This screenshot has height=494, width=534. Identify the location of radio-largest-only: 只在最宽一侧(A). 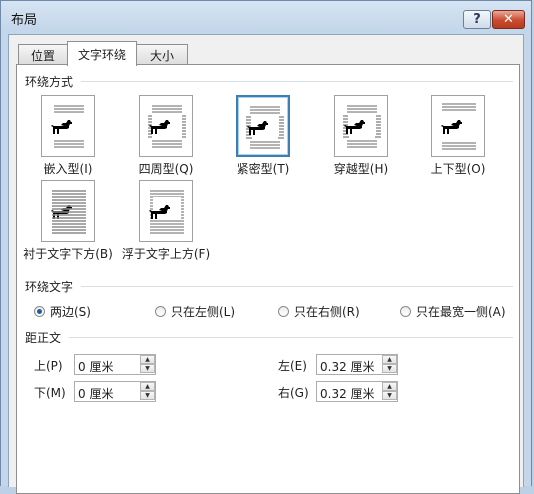
(453, 311).